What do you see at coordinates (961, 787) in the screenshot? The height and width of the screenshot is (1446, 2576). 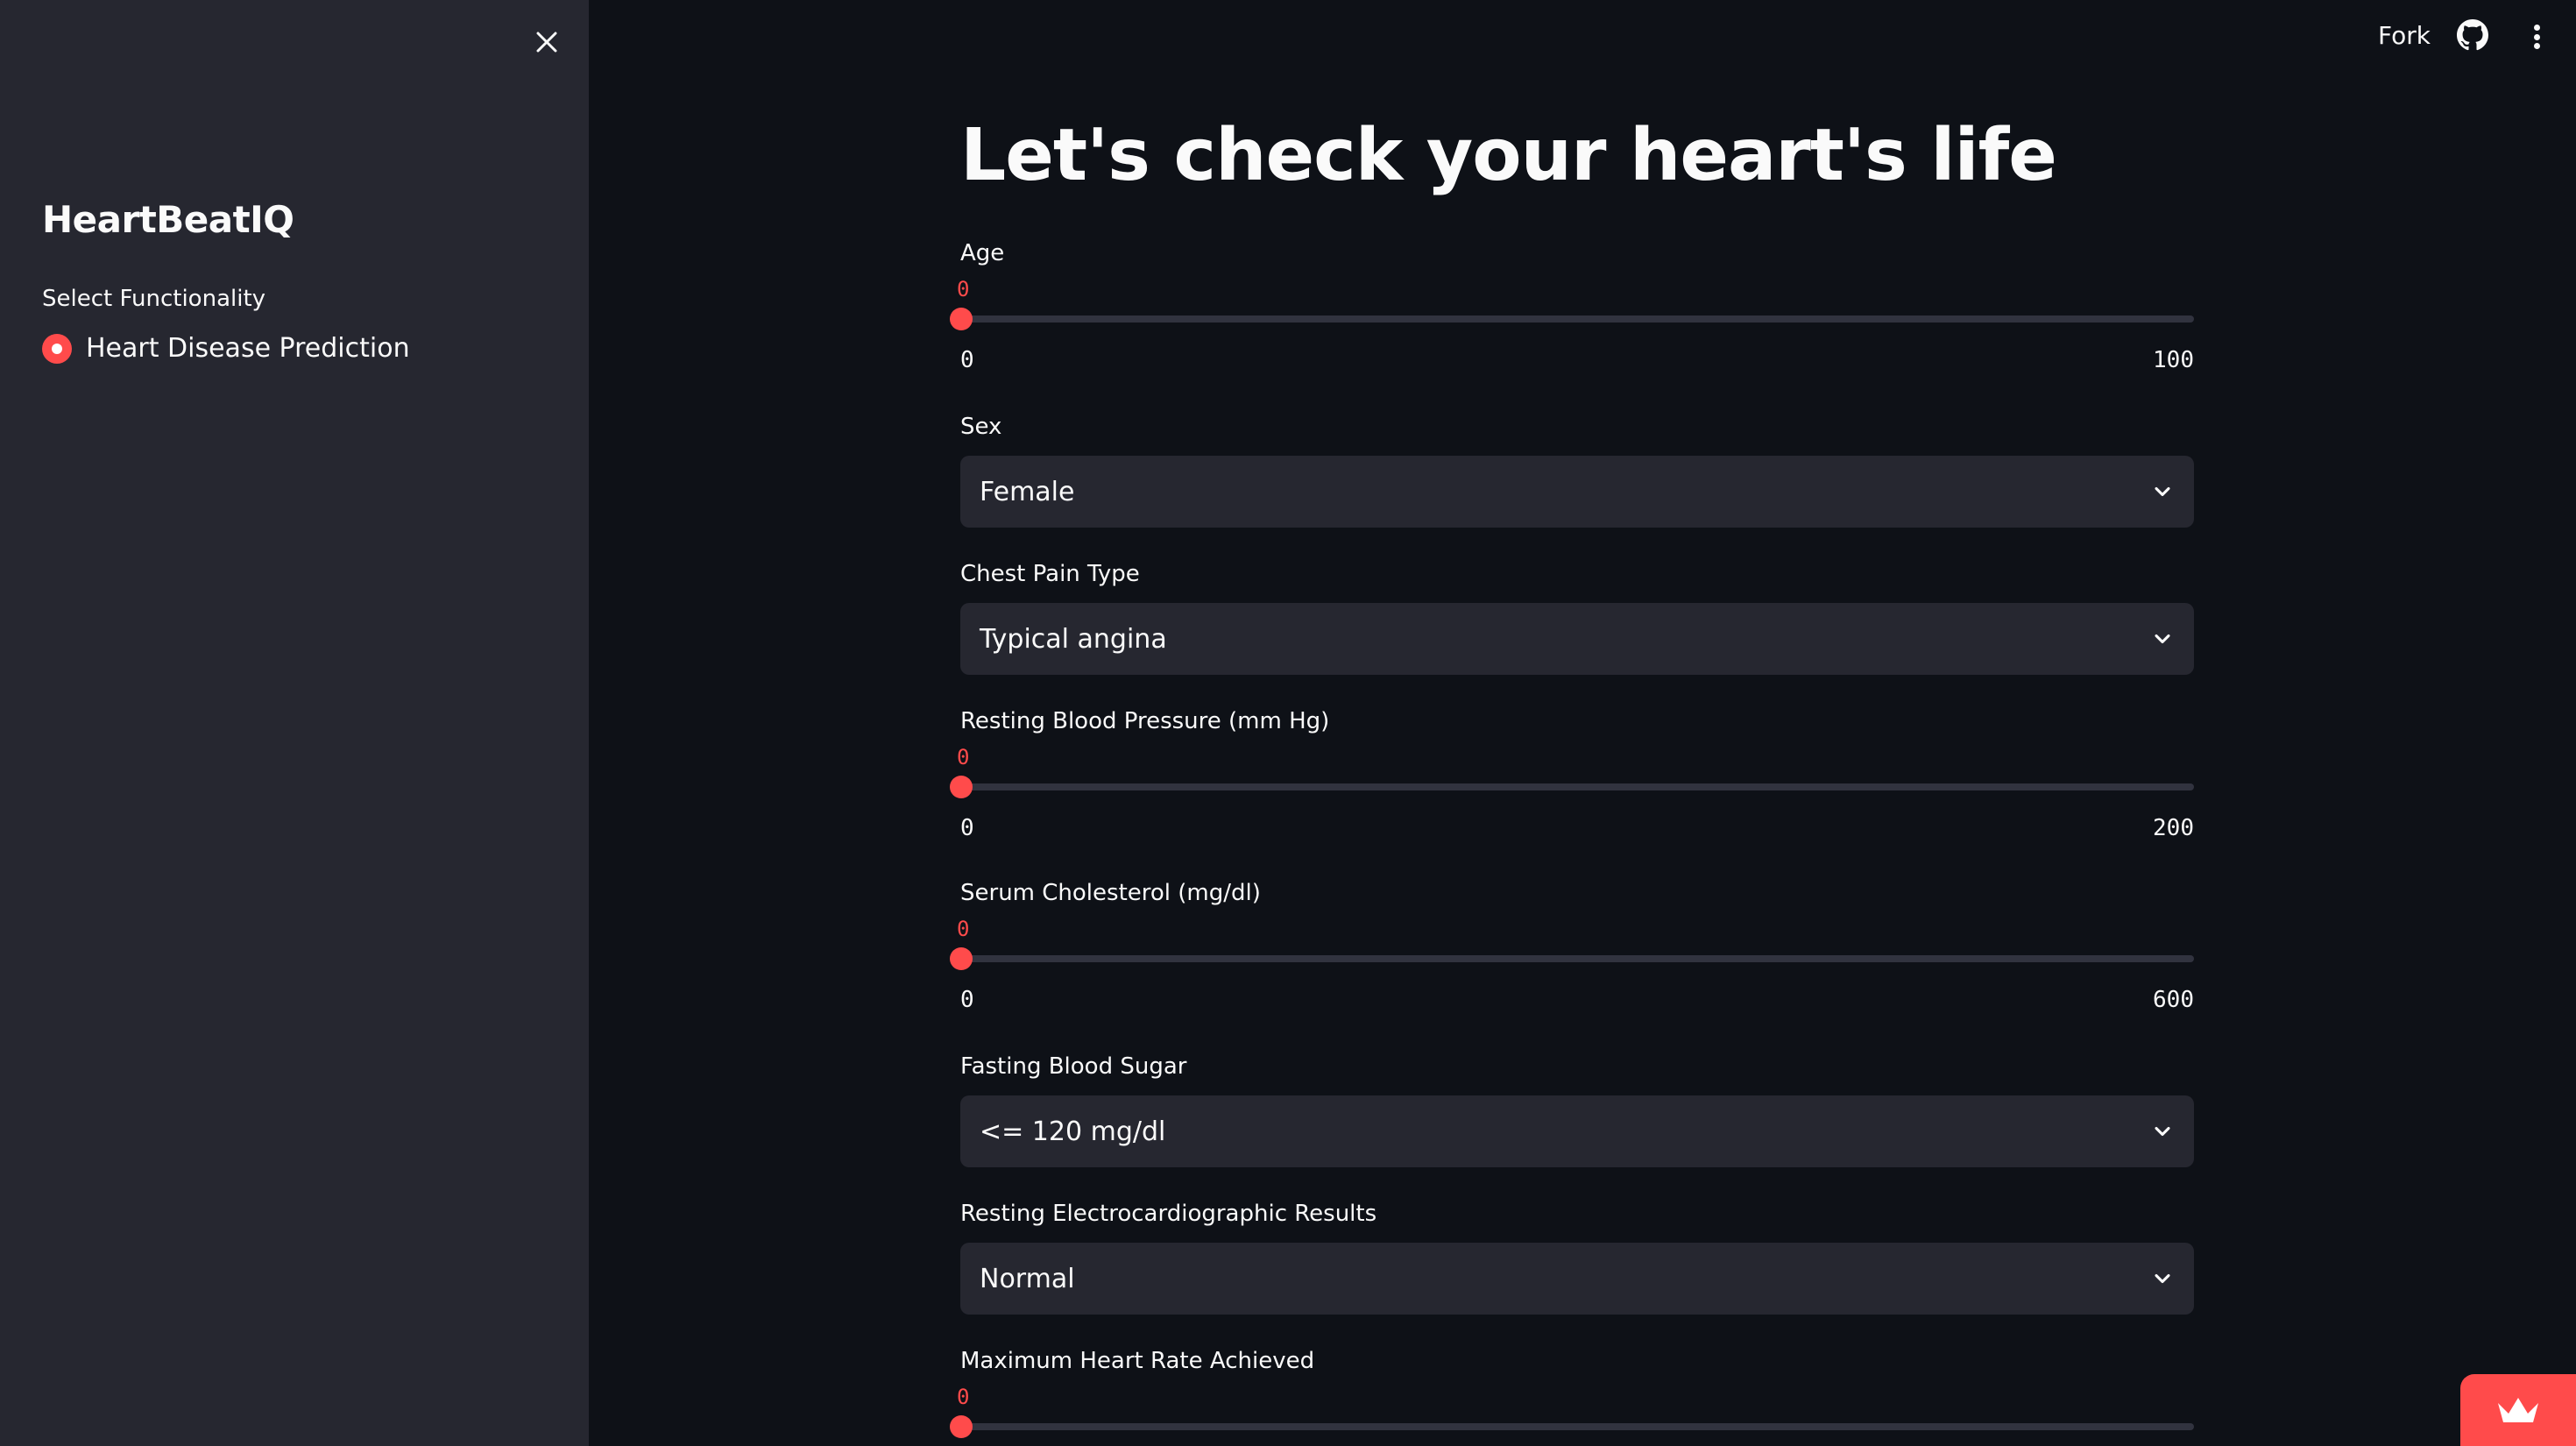 I see `resting-bp-slider-thumb` at bounding box center [961, 787].